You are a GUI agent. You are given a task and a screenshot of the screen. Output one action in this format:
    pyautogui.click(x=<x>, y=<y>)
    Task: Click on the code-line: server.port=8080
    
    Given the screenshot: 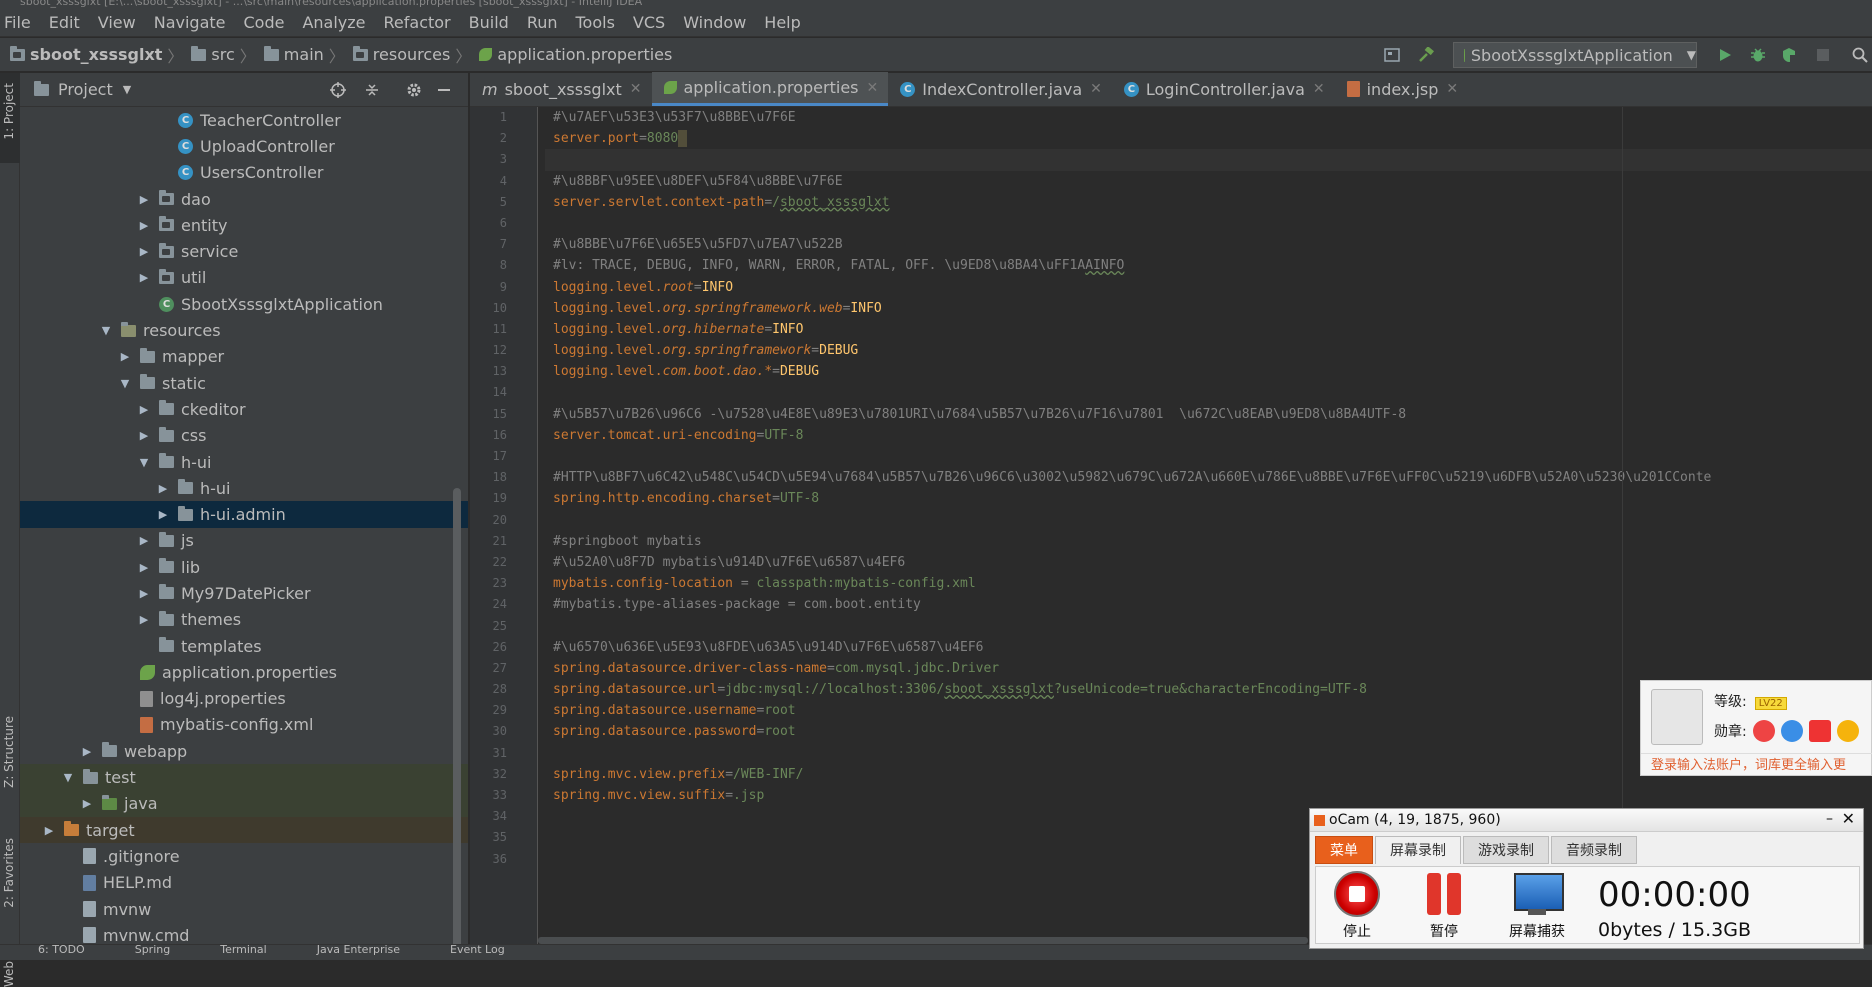 What is the action you would take?
    pyautogui.click(x=1208, y=138)
    